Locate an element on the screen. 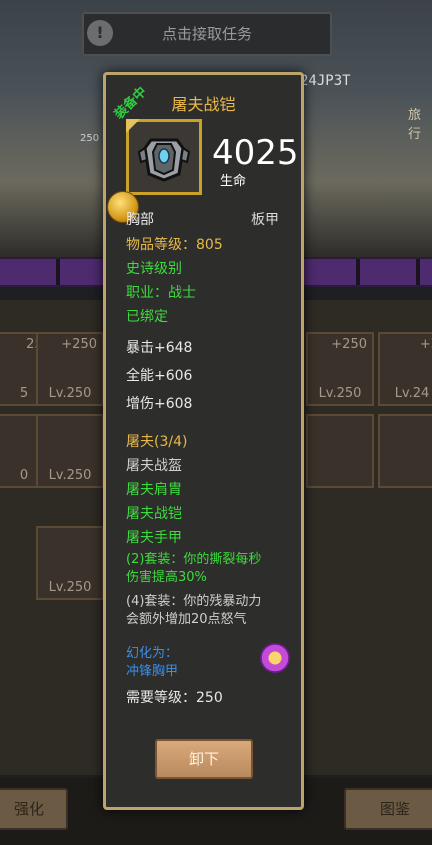 This screenshot has height=845, width=432. transmog-icon is located at coordinates (275, 658).